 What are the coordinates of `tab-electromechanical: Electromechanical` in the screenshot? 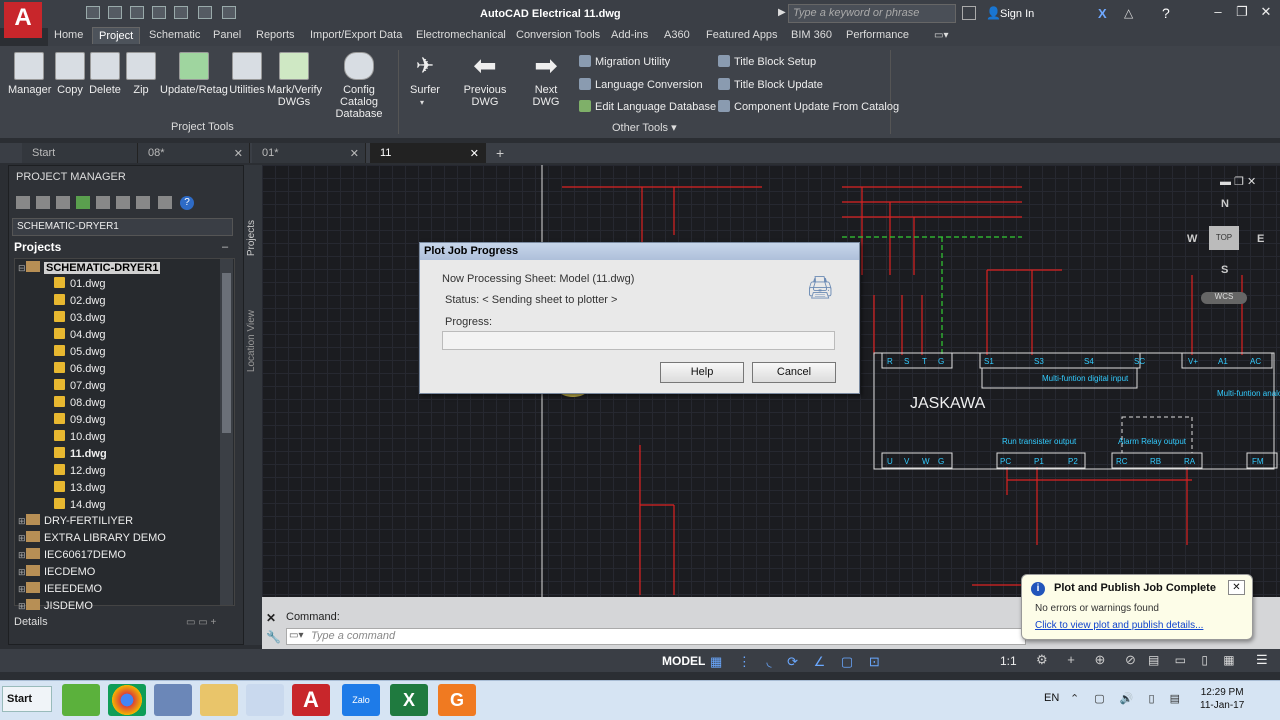 It's located at (461, 35).